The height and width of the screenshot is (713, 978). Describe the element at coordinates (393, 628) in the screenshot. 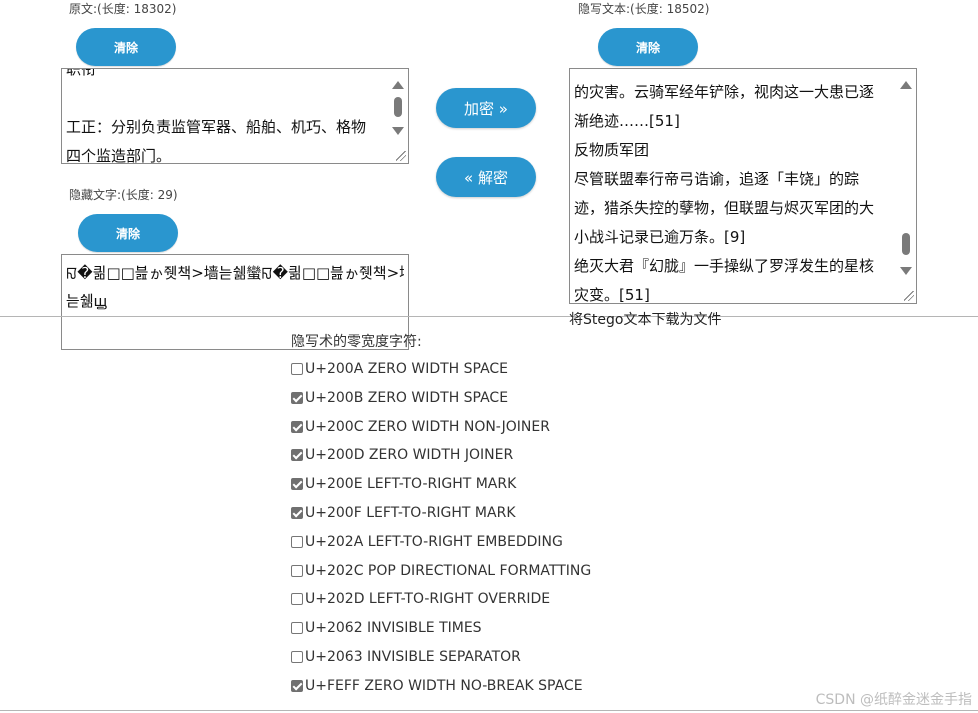

I see `zero-width-option-label: U+2062 INVISIBLE TIMES` at that location.